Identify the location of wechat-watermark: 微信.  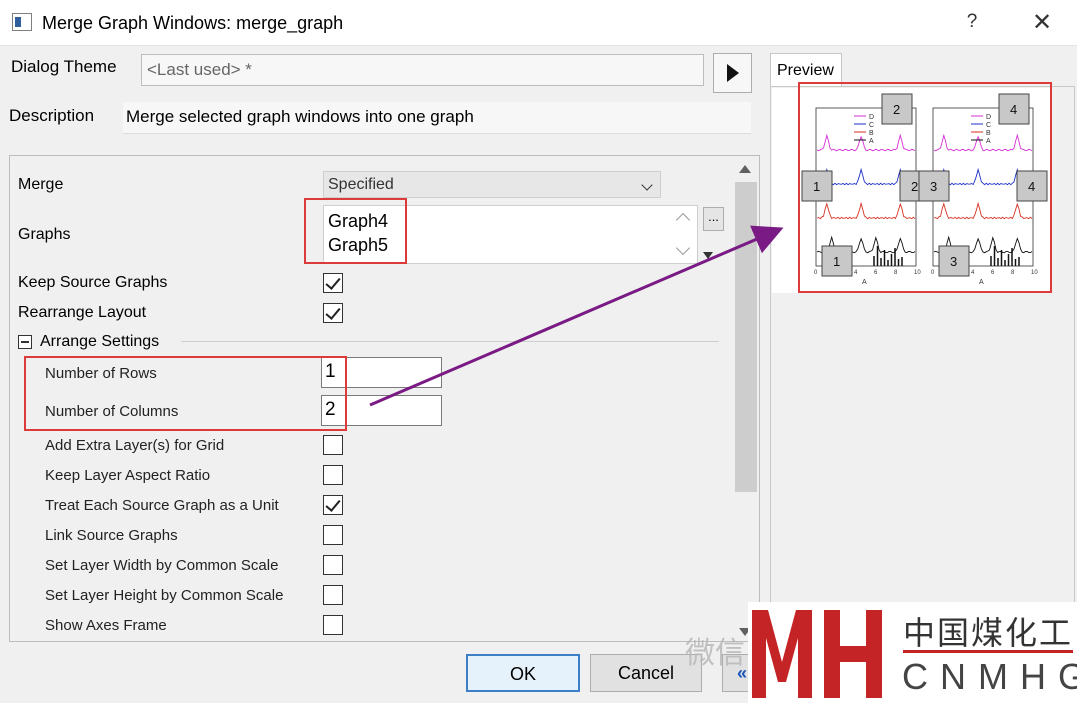
(715, 653).